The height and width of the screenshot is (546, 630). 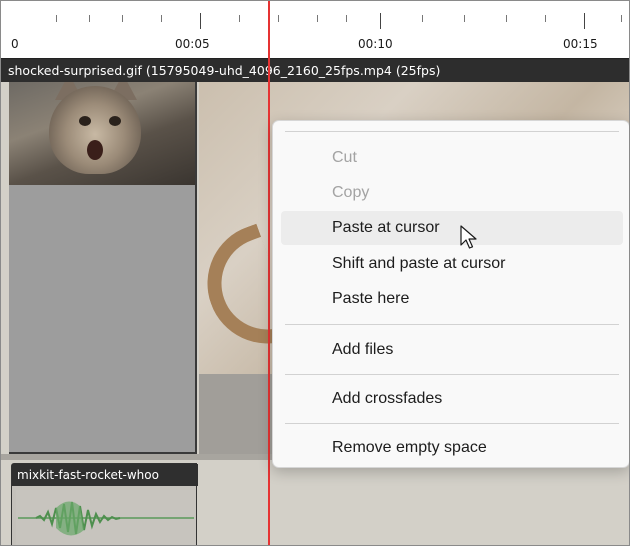 I want to click on menu-item-shift-and-paste: Shift and paste at cursor, so click(x=452, y=264).